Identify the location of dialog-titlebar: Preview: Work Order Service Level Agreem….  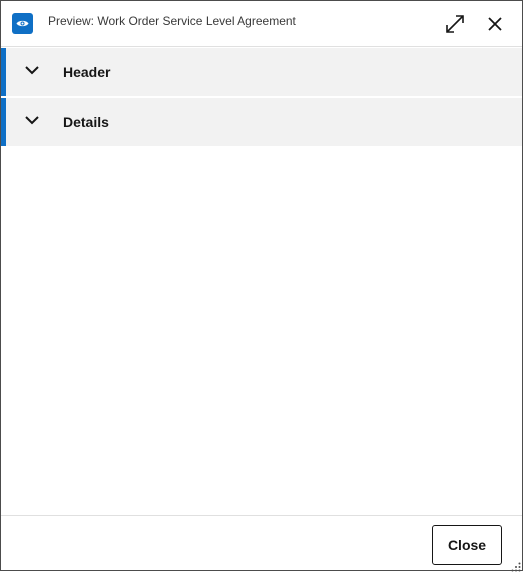
(261, 24).